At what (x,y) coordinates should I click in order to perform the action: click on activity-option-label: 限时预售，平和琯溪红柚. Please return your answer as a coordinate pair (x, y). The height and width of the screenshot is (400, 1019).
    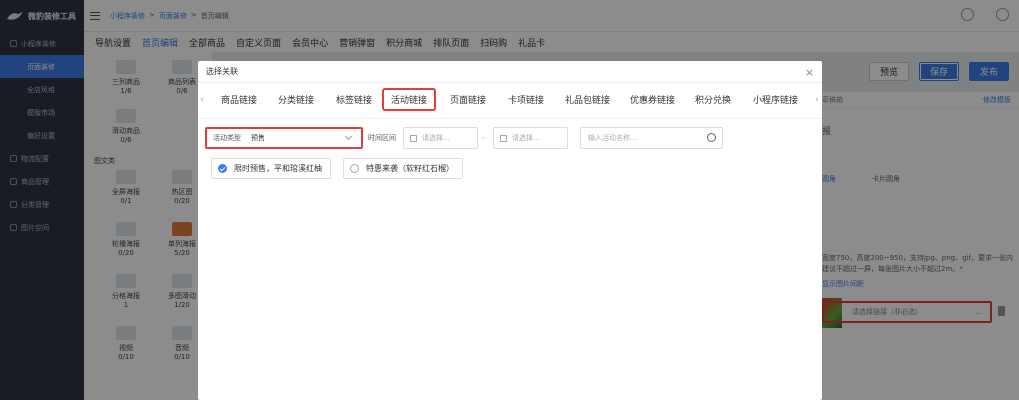
    Looking at the image, I should click on (278, 168).